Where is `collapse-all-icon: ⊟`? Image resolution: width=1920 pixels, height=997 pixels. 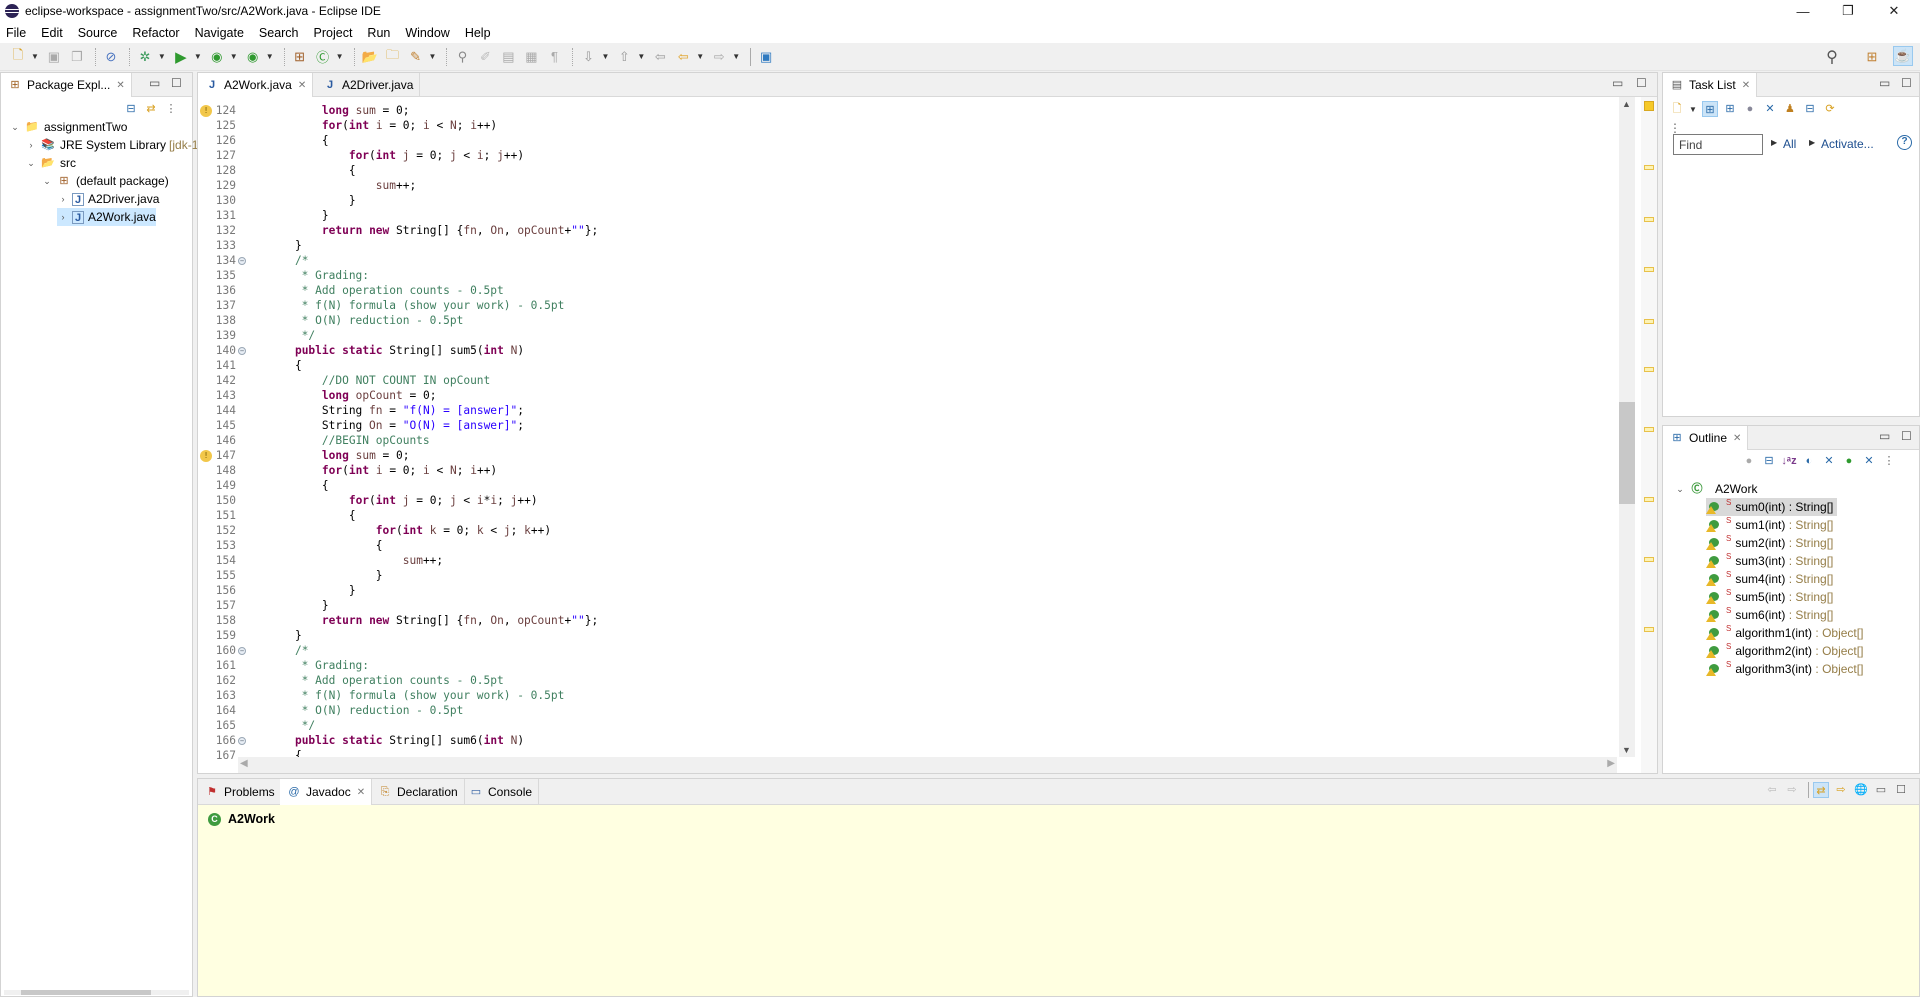
collapse-all-icon: ⊟ is located at coordinates (1810, 109).